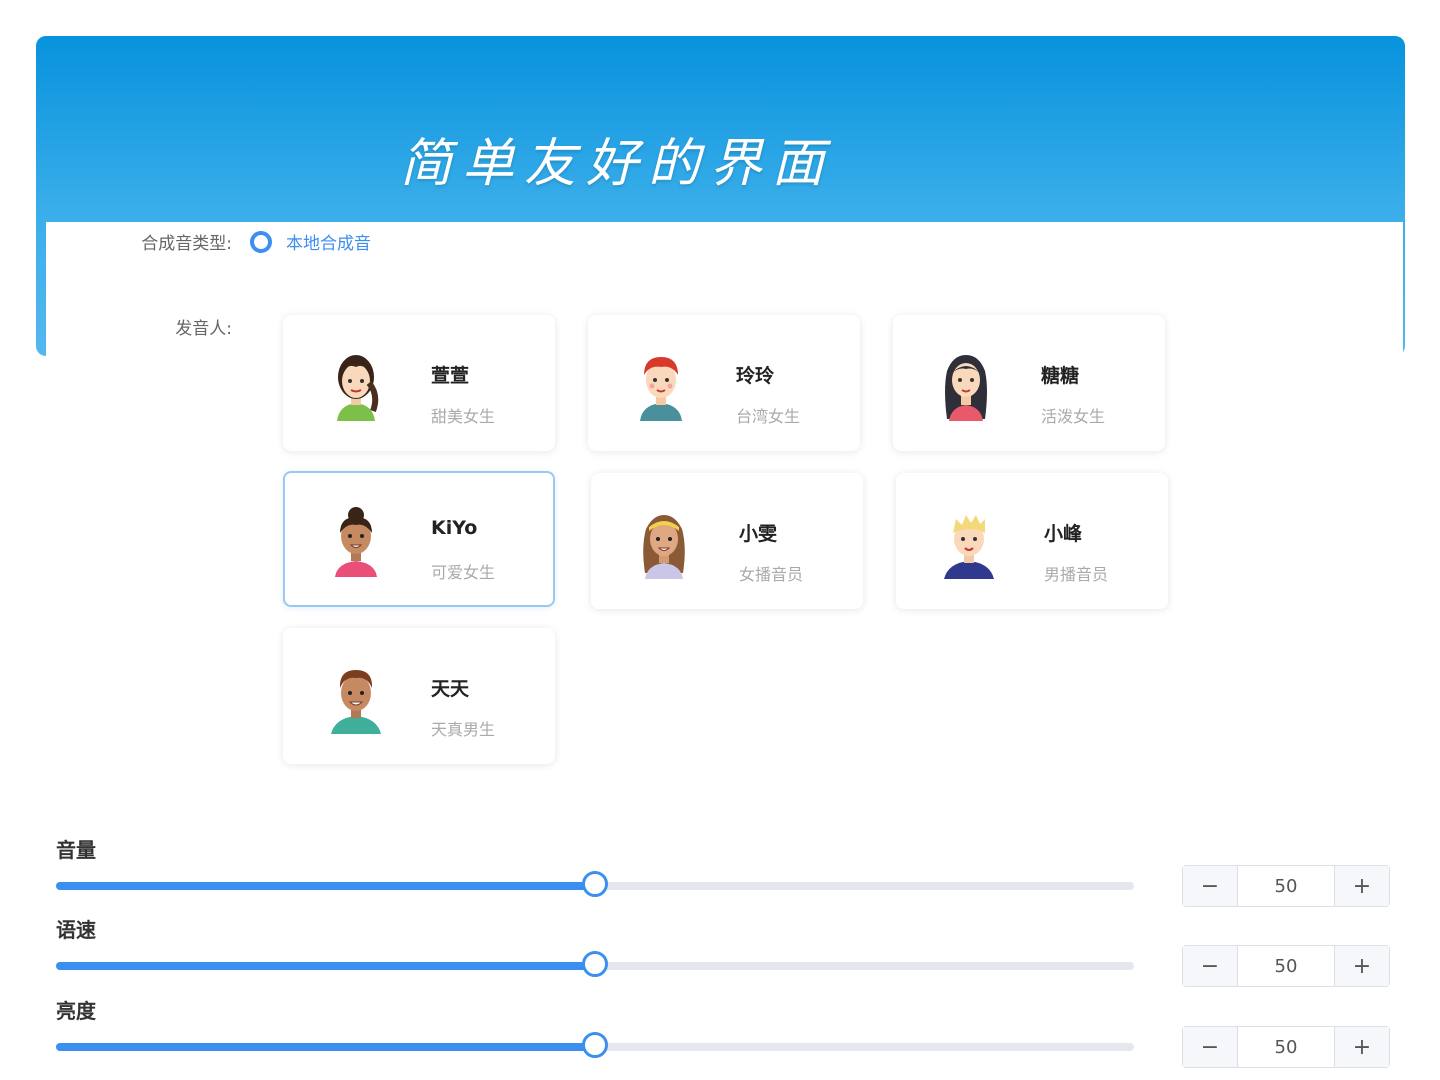 The width and height of the screenshot is (1440, 1080). I want to click on speaker-desc: 可爱女生, so click(463, 572).